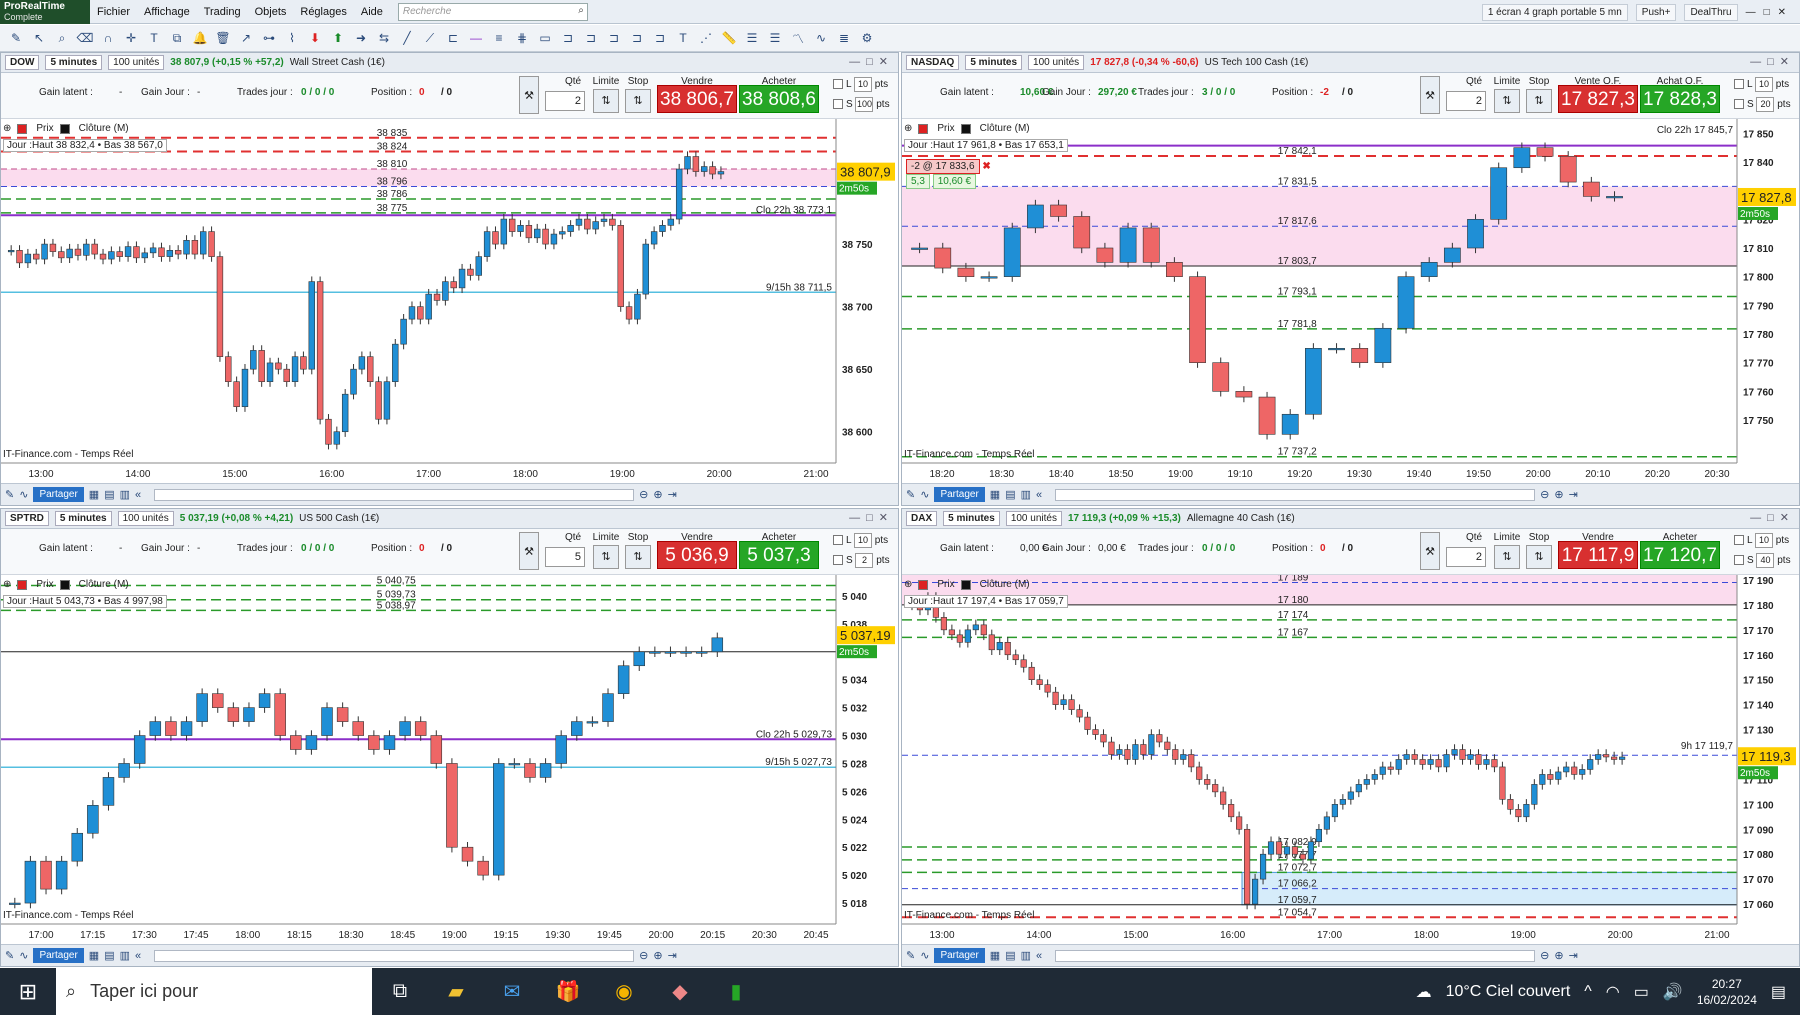 The height and width of the screenshot is (1015, 1800). Describe the element at coordinates (1598, 99) in the screenshot. I see `sell-button: 17 827,3` at that location.